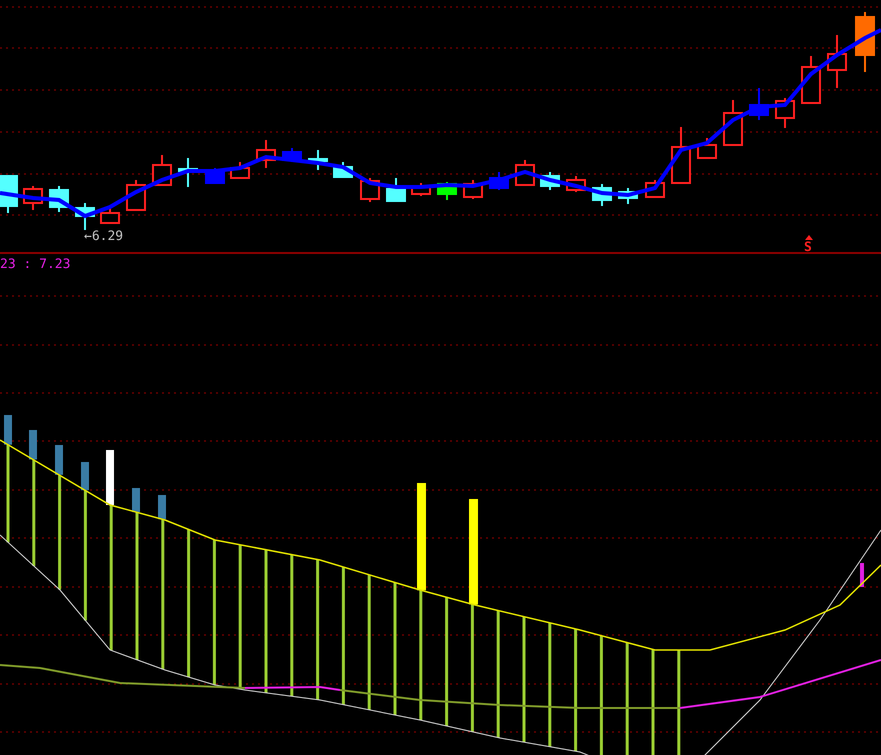 This screenshot has width=881, height=755. Describe the element at coordinates (35, 264) in the screenshot. I see `indicator-label: 23 : 7.23` at that location.